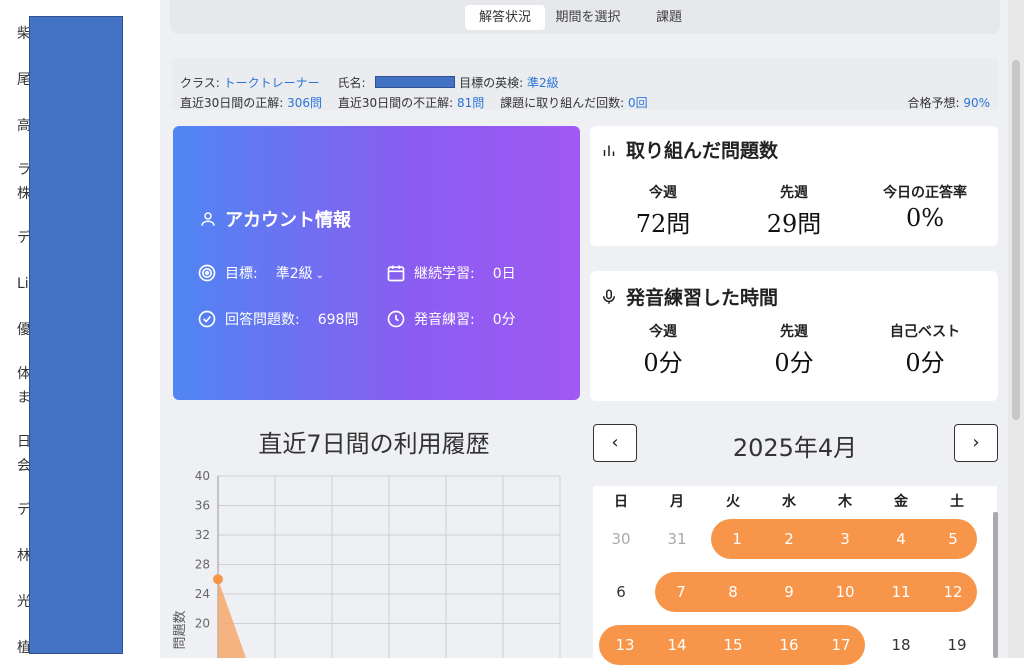 The height and width of the screenshot is (665, 1024). What do you see at coordinates (621, 502) in the screenshot?
I see `weekday-sun: 日` at bounding box center [621, 502].